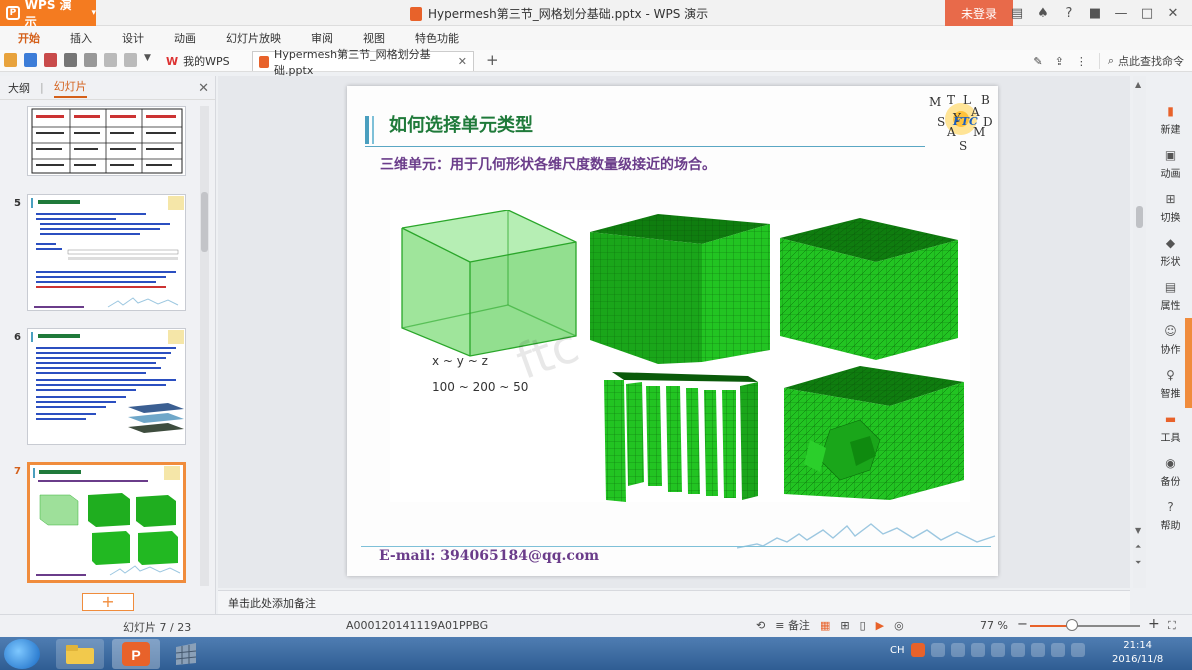 This screenshot has width=1192, height=670. I want to click on command-search: ⌕ 点此查找命令, so click(1141, 61).